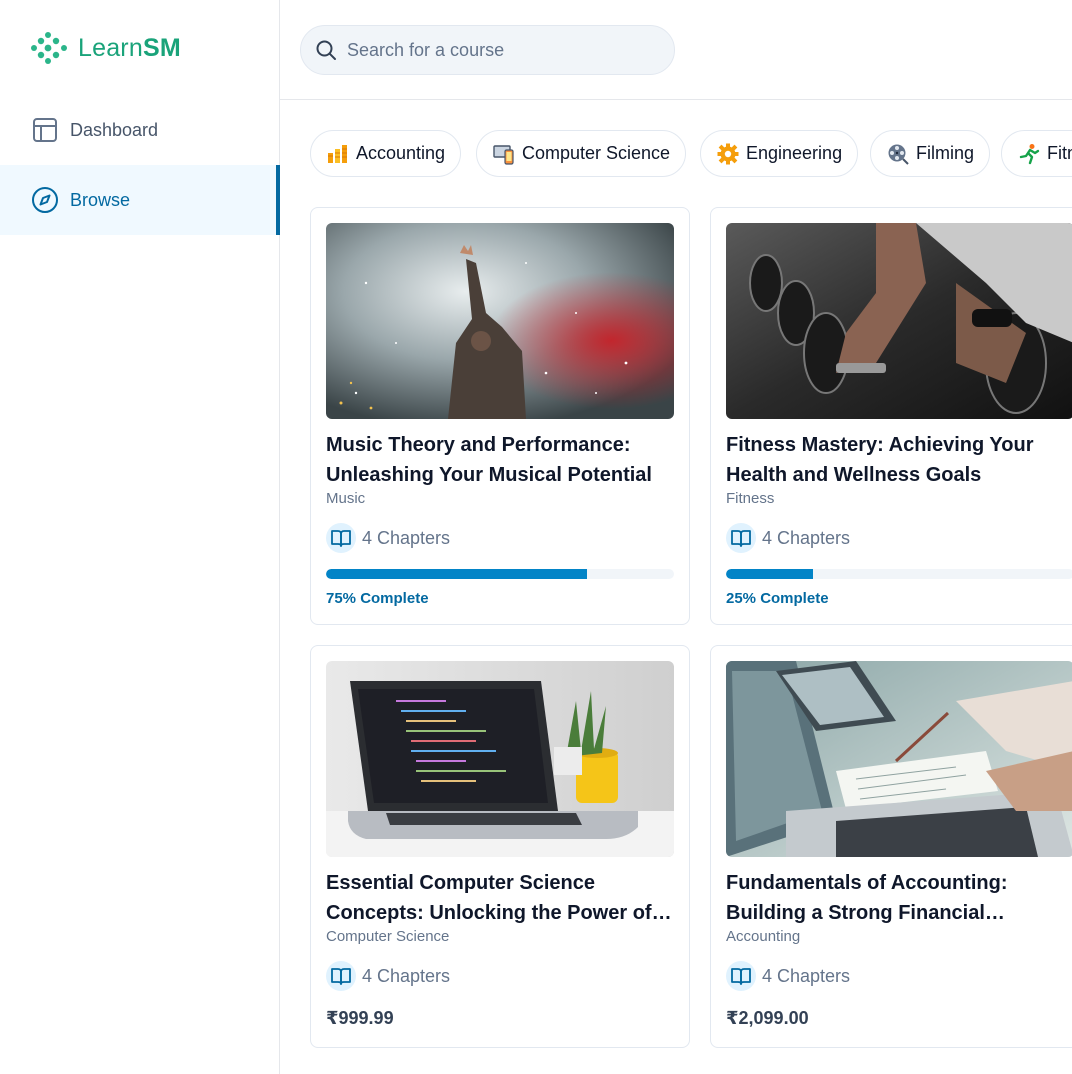 The width and height of the screenshot is (1072, 1074). What do you see at coordinates (794, 153) in the screenshot?
I see `category-chip-label: Engineering` at bounding box center [794, 153].